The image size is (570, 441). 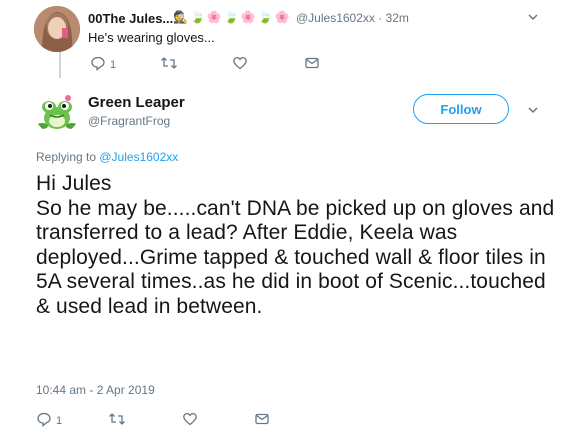 What do you see at coordinates (180, 17) in the screenshot?
I see `emoji-badge: 🕵` at bounding box center [180, 17].